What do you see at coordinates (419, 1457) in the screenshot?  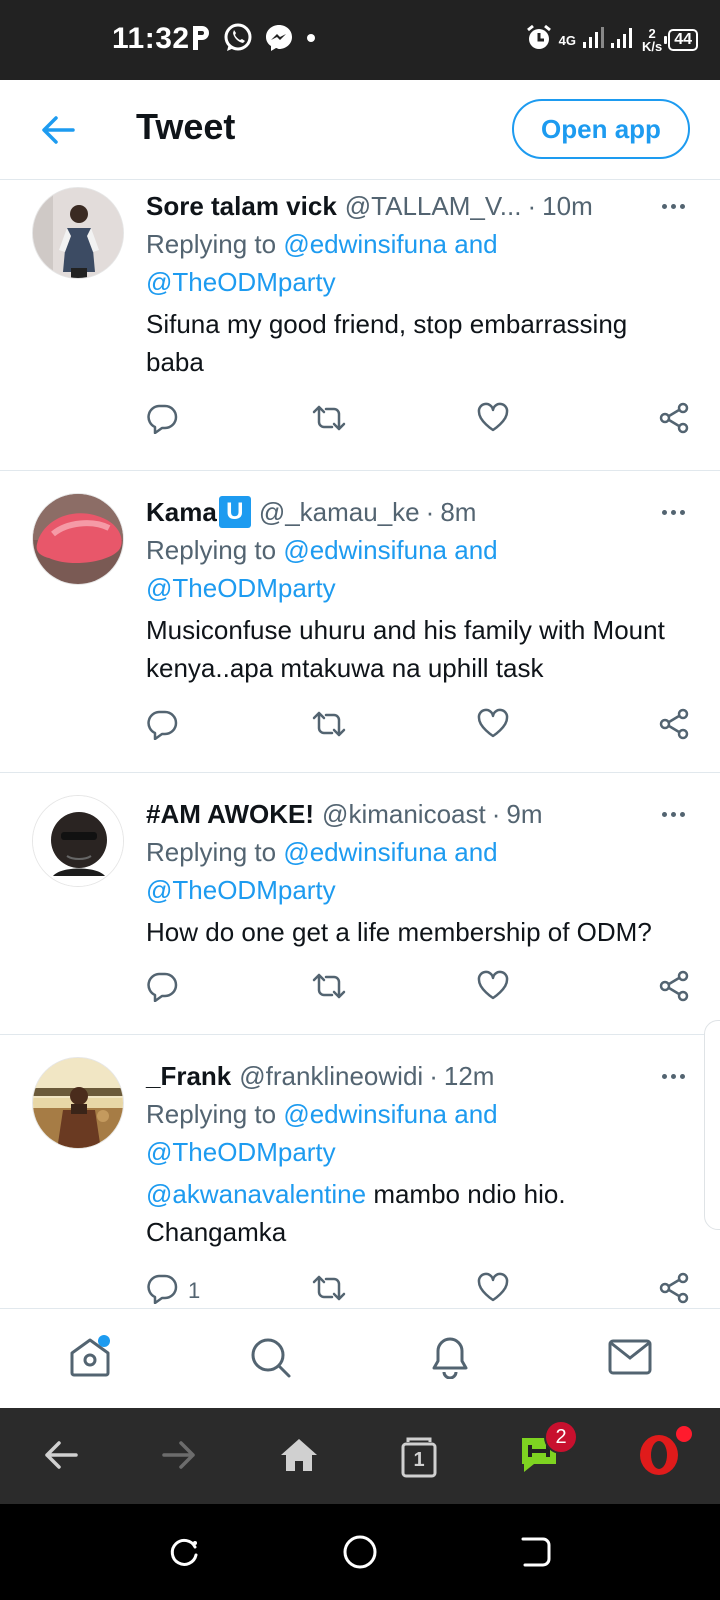 I see `browser-tabs-button: 1` at bounding box center [419, 1457].